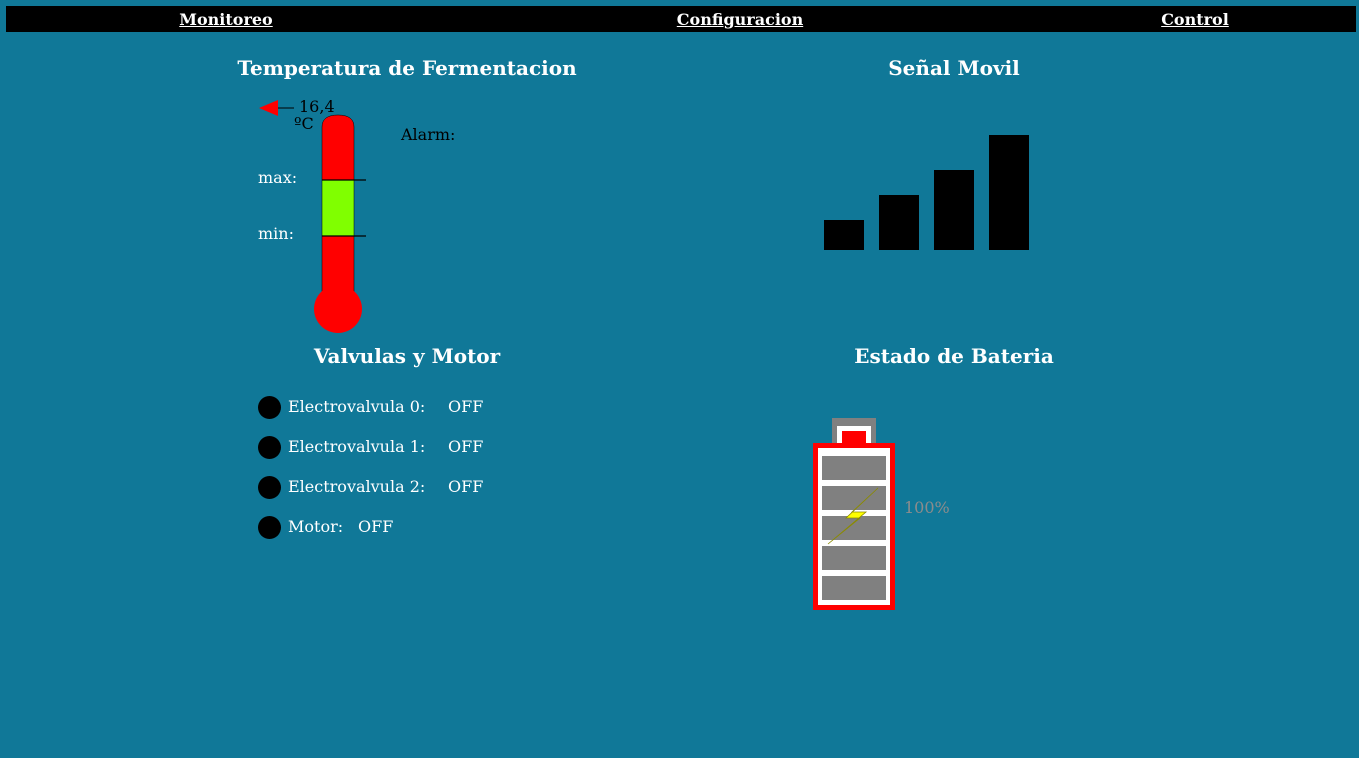 The image size is (1359, 758). Describe the element at coordinates (740, 19) in the screenshot. I see `nav-link-configuracion: Configuracion` at that location.